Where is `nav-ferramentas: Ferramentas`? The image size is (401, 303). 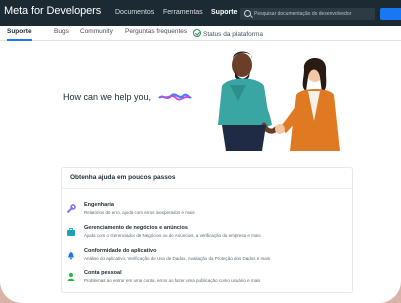 nav-ferramentas: Ferramentas is located at coordinates (183, 12).